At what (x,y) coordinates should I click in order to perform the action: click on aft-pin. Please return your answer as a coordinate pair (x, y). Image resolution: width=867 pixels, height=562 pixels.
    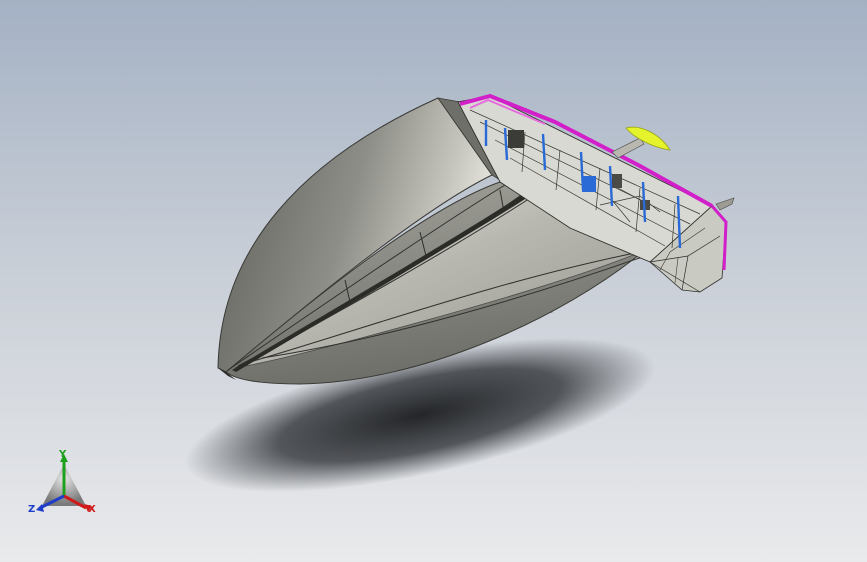
    Looking at the image, I should click on (725, 204).